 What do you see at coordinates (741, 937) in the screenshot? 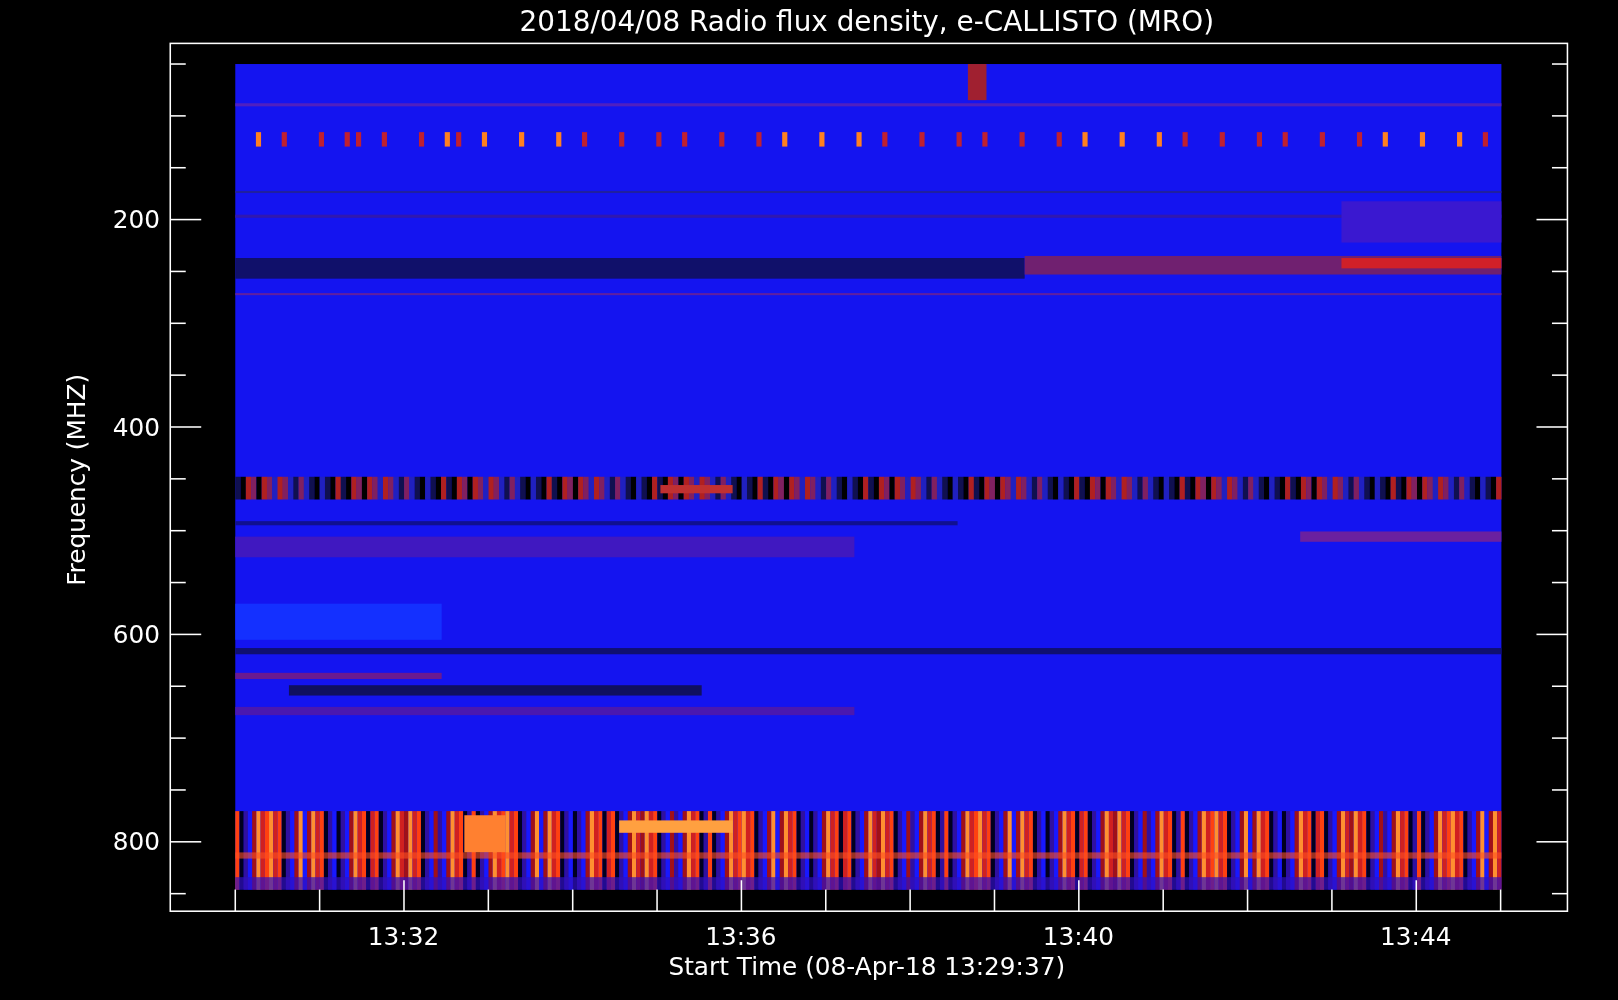
I see `x-tick-label: 13:36` at bounding box center [741, 937].